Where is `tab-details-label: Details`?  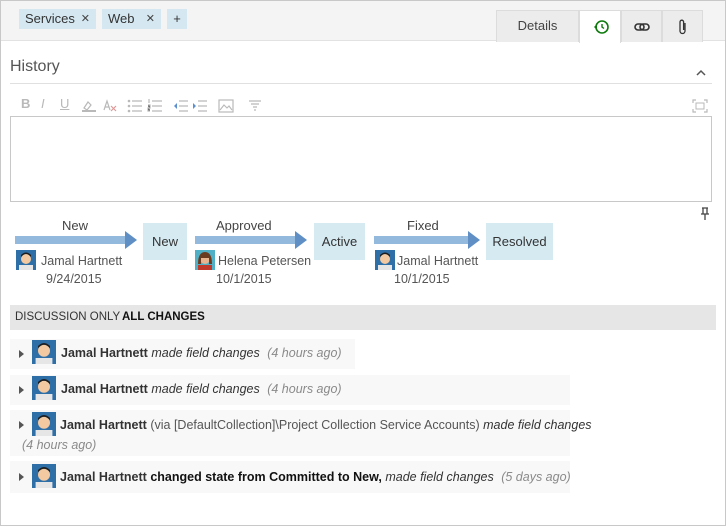 tab-details-label: Details is located at coordinates (537, 25).